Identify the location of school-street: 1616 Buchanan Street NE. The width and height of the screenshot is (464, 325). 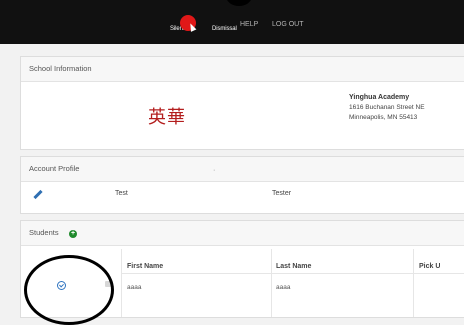
(387, 107).